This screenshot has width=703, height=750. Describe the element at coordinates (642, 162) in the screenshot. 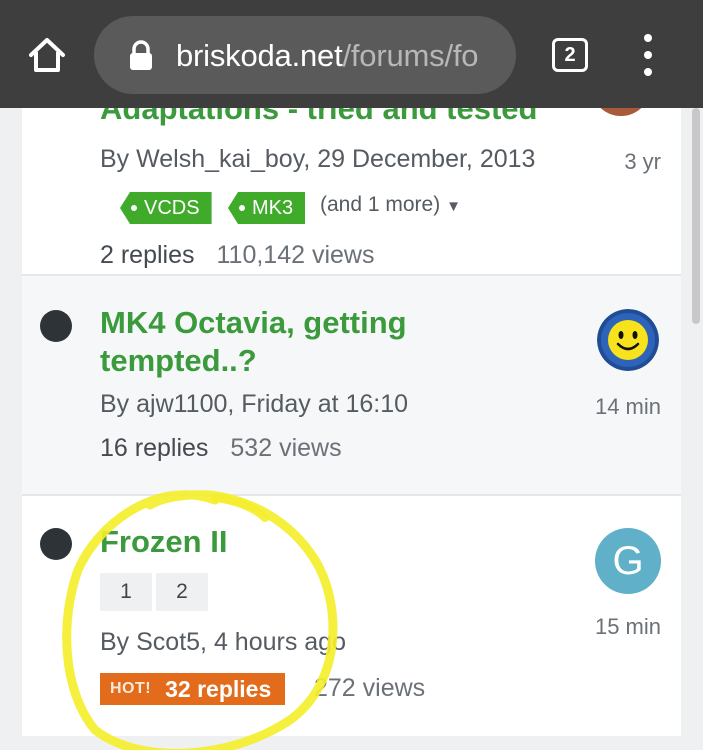

I see `last-post-time: 3 yr` at that location.